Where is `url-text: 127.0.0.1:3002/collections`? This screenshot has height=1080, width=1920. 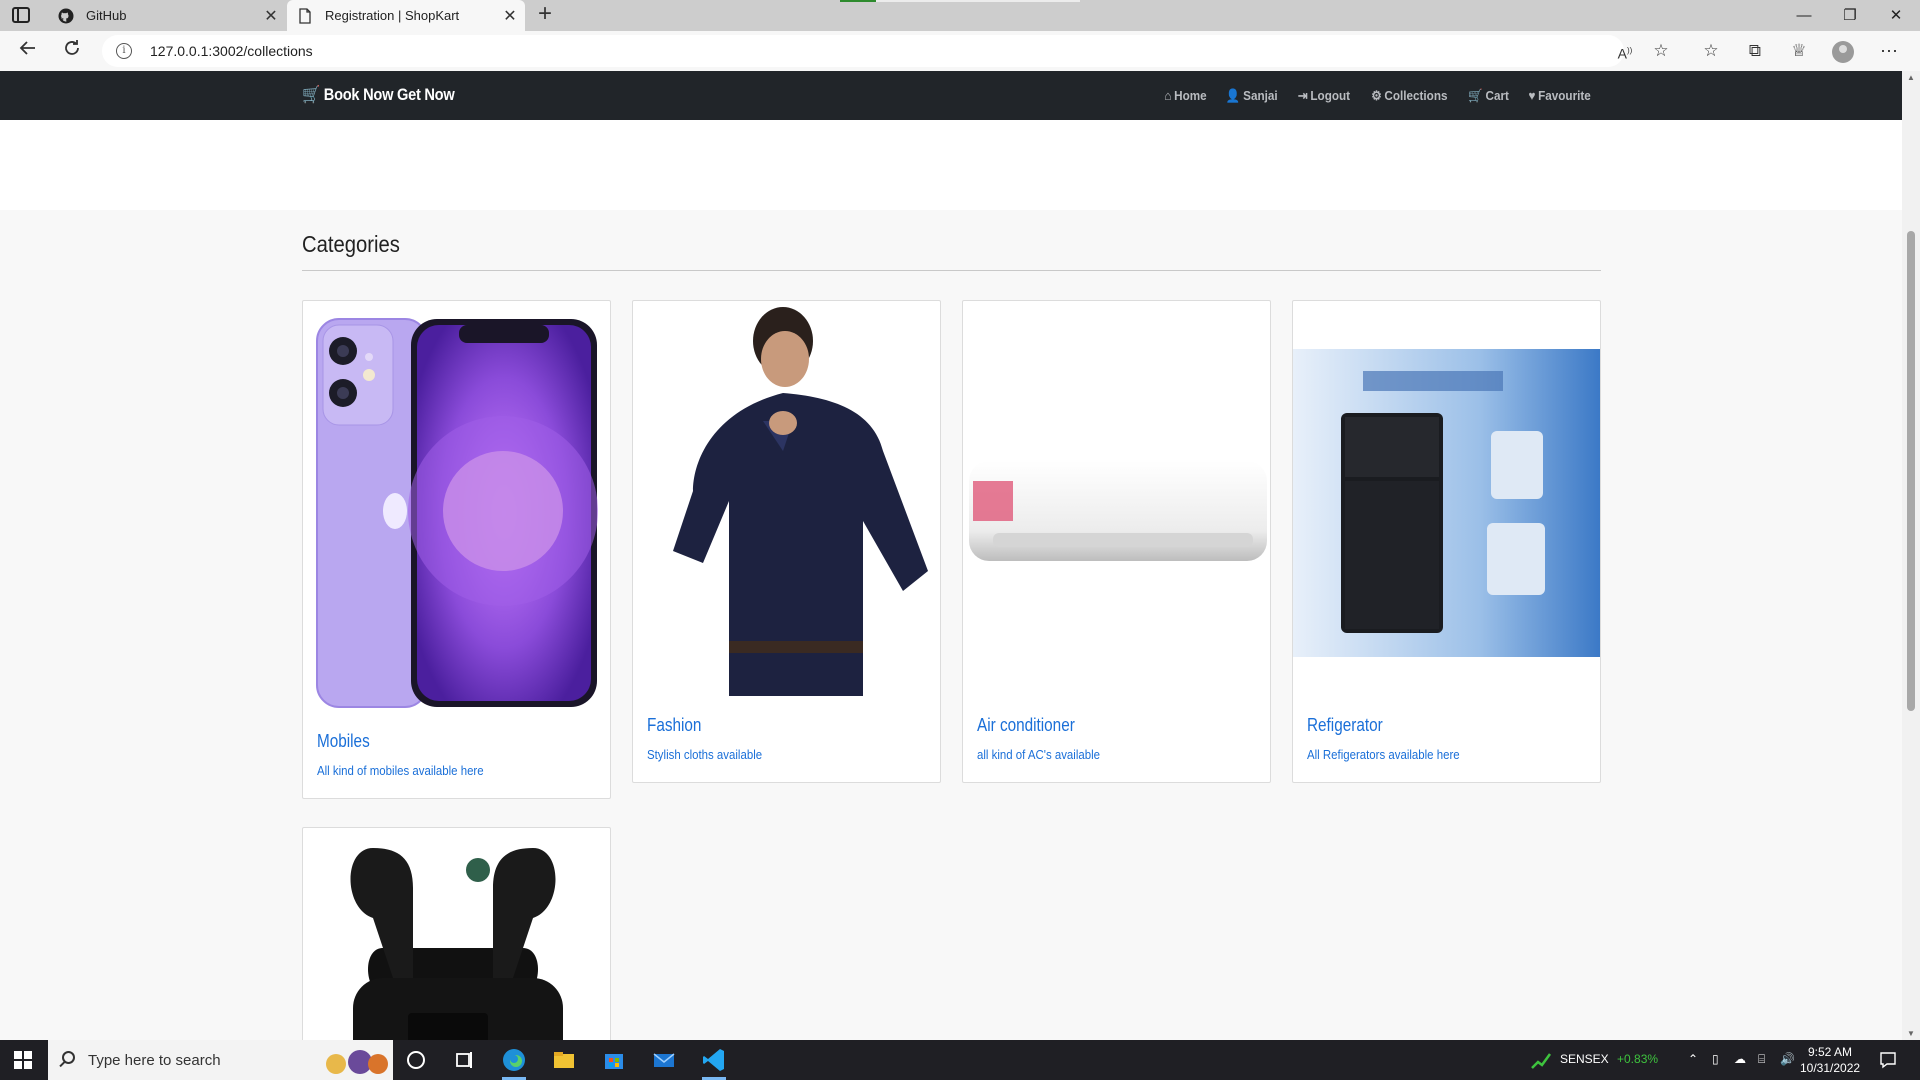 url-text: 127.0.0.1:3002/collections is located at coordinates (231, 51).